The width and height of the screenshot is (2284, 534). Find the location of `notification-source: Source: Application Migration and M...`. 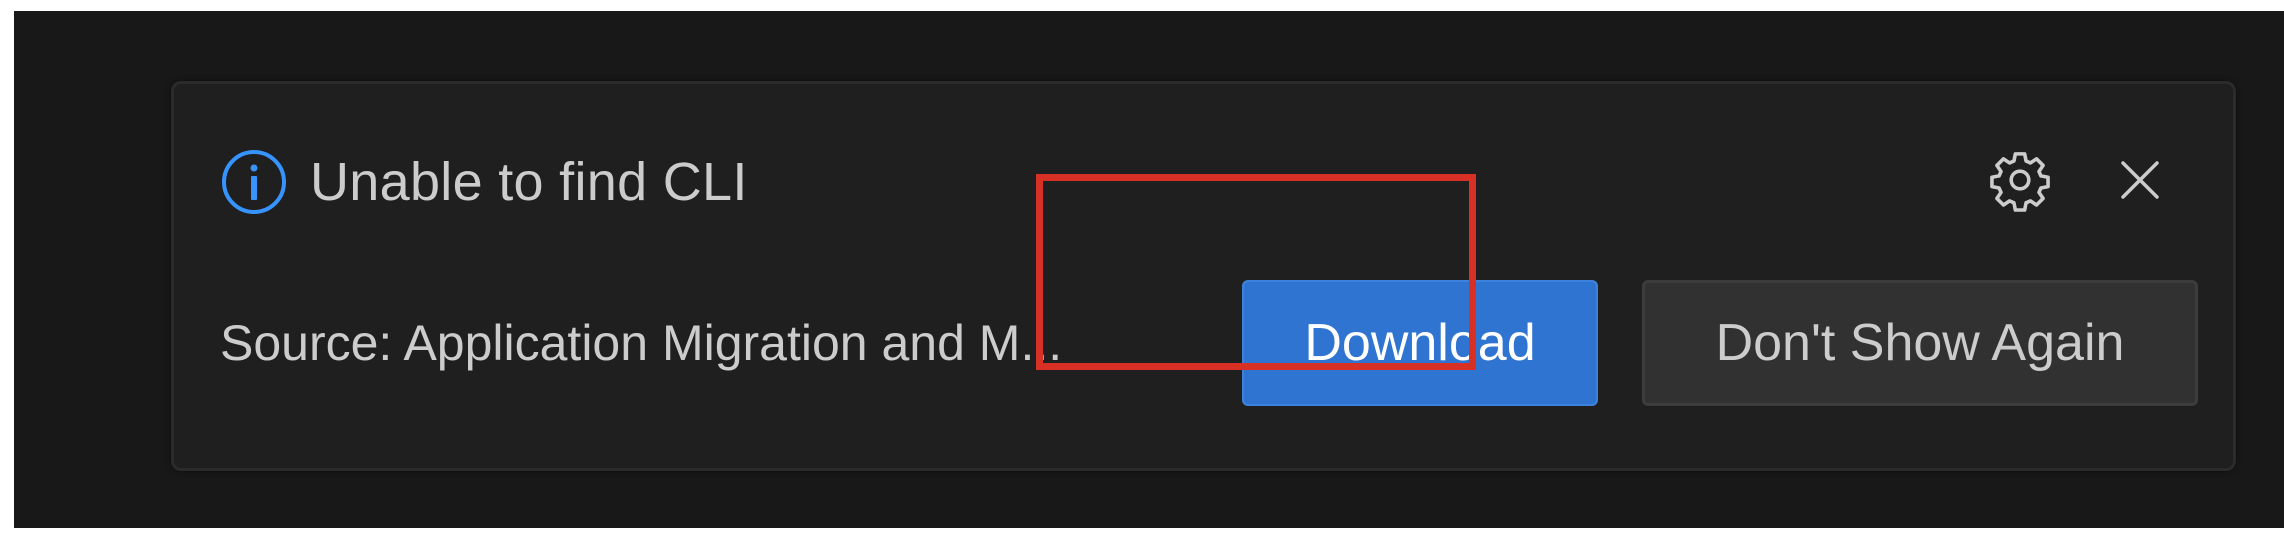

notification-source: Source: Application Migration and M... is located at coordinates (641, 343).